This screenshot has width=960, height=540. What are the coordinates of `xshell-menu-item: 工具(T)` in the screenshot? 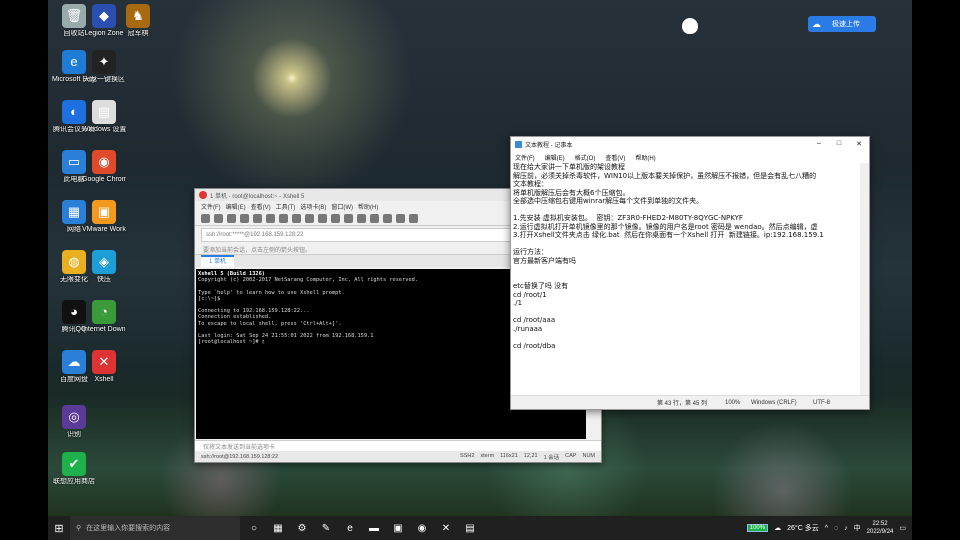 It's located at (286, 206).